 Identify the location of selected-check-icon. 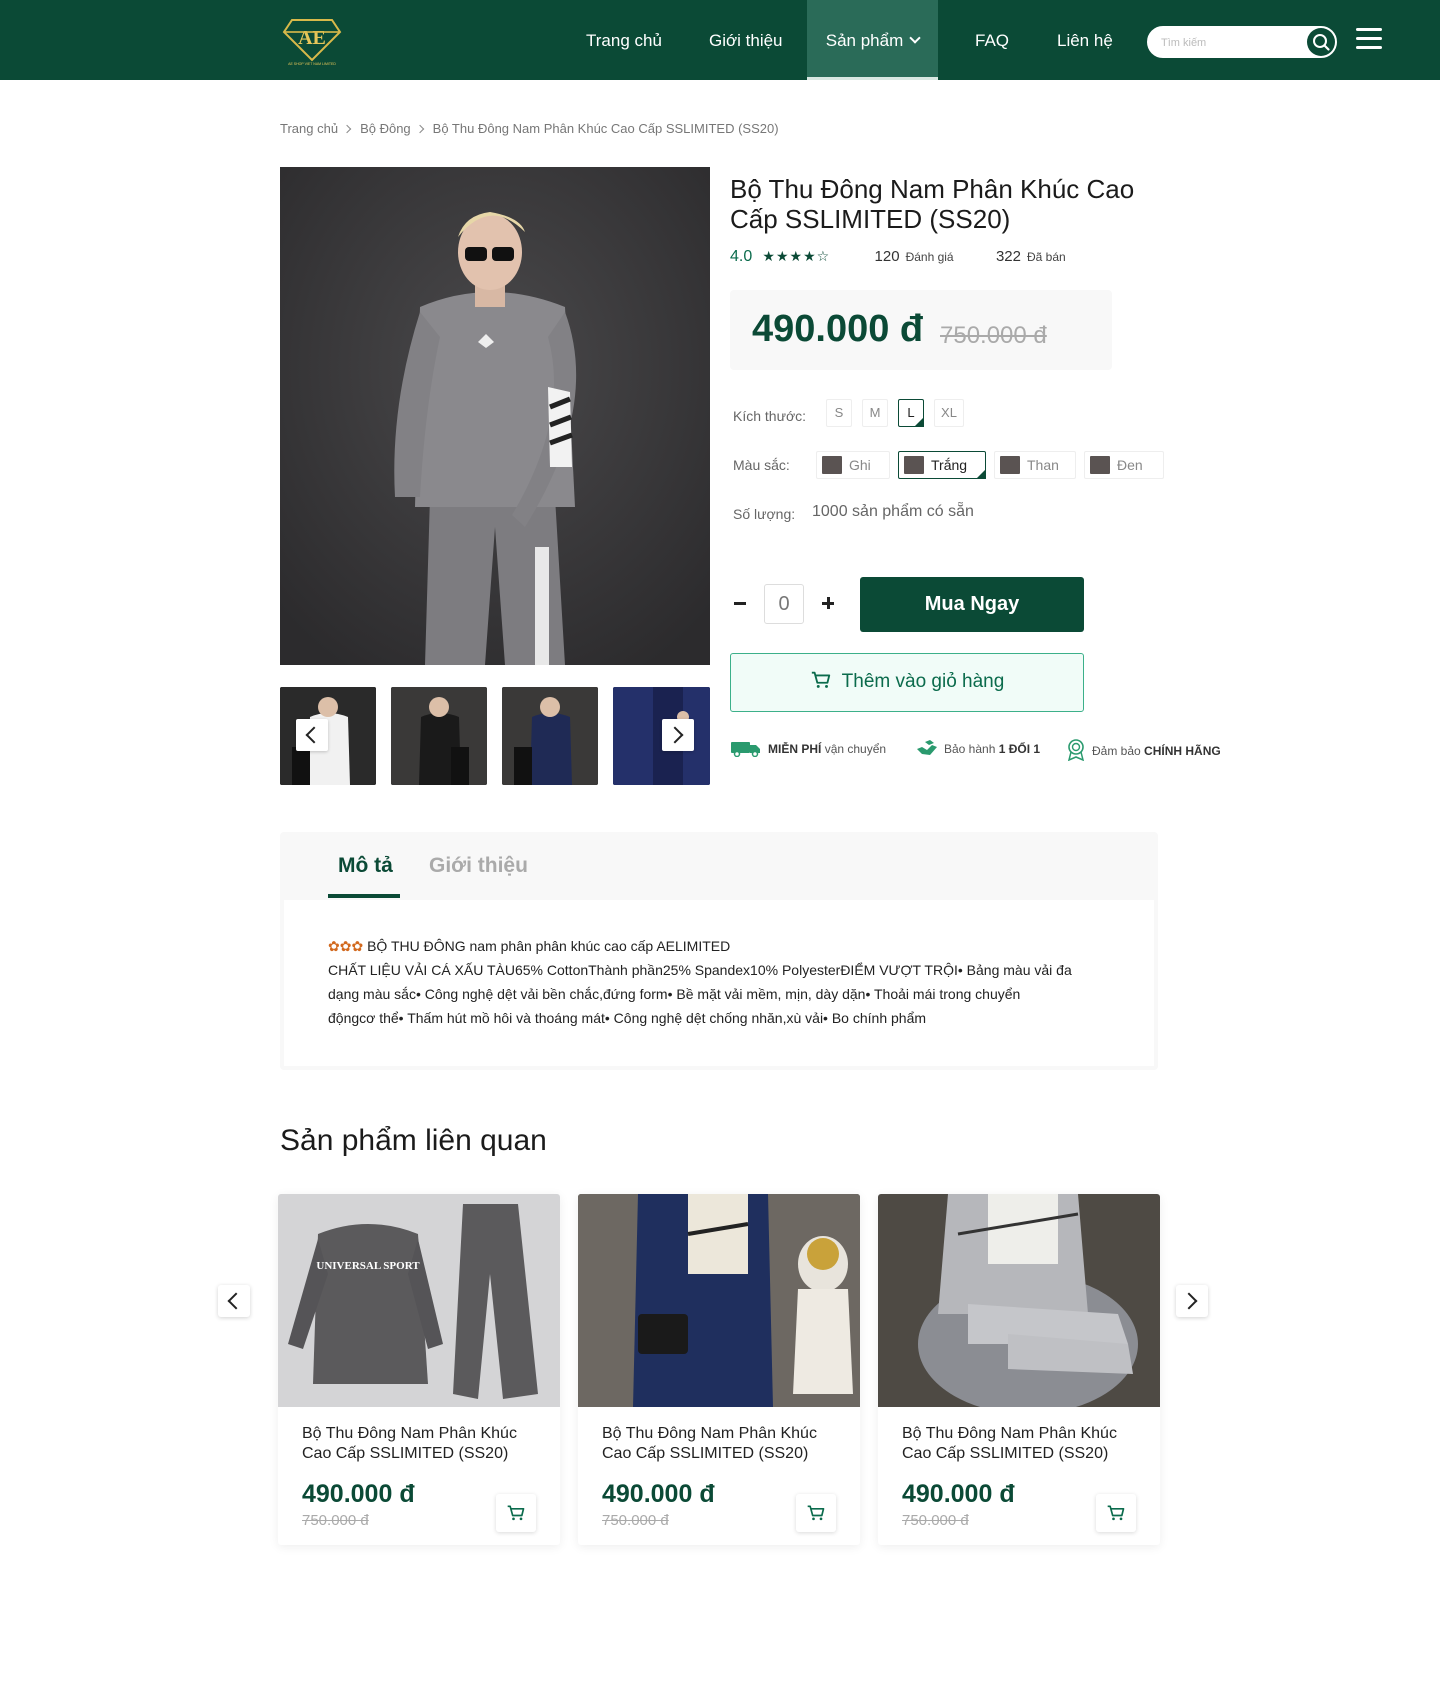
(981, 474).